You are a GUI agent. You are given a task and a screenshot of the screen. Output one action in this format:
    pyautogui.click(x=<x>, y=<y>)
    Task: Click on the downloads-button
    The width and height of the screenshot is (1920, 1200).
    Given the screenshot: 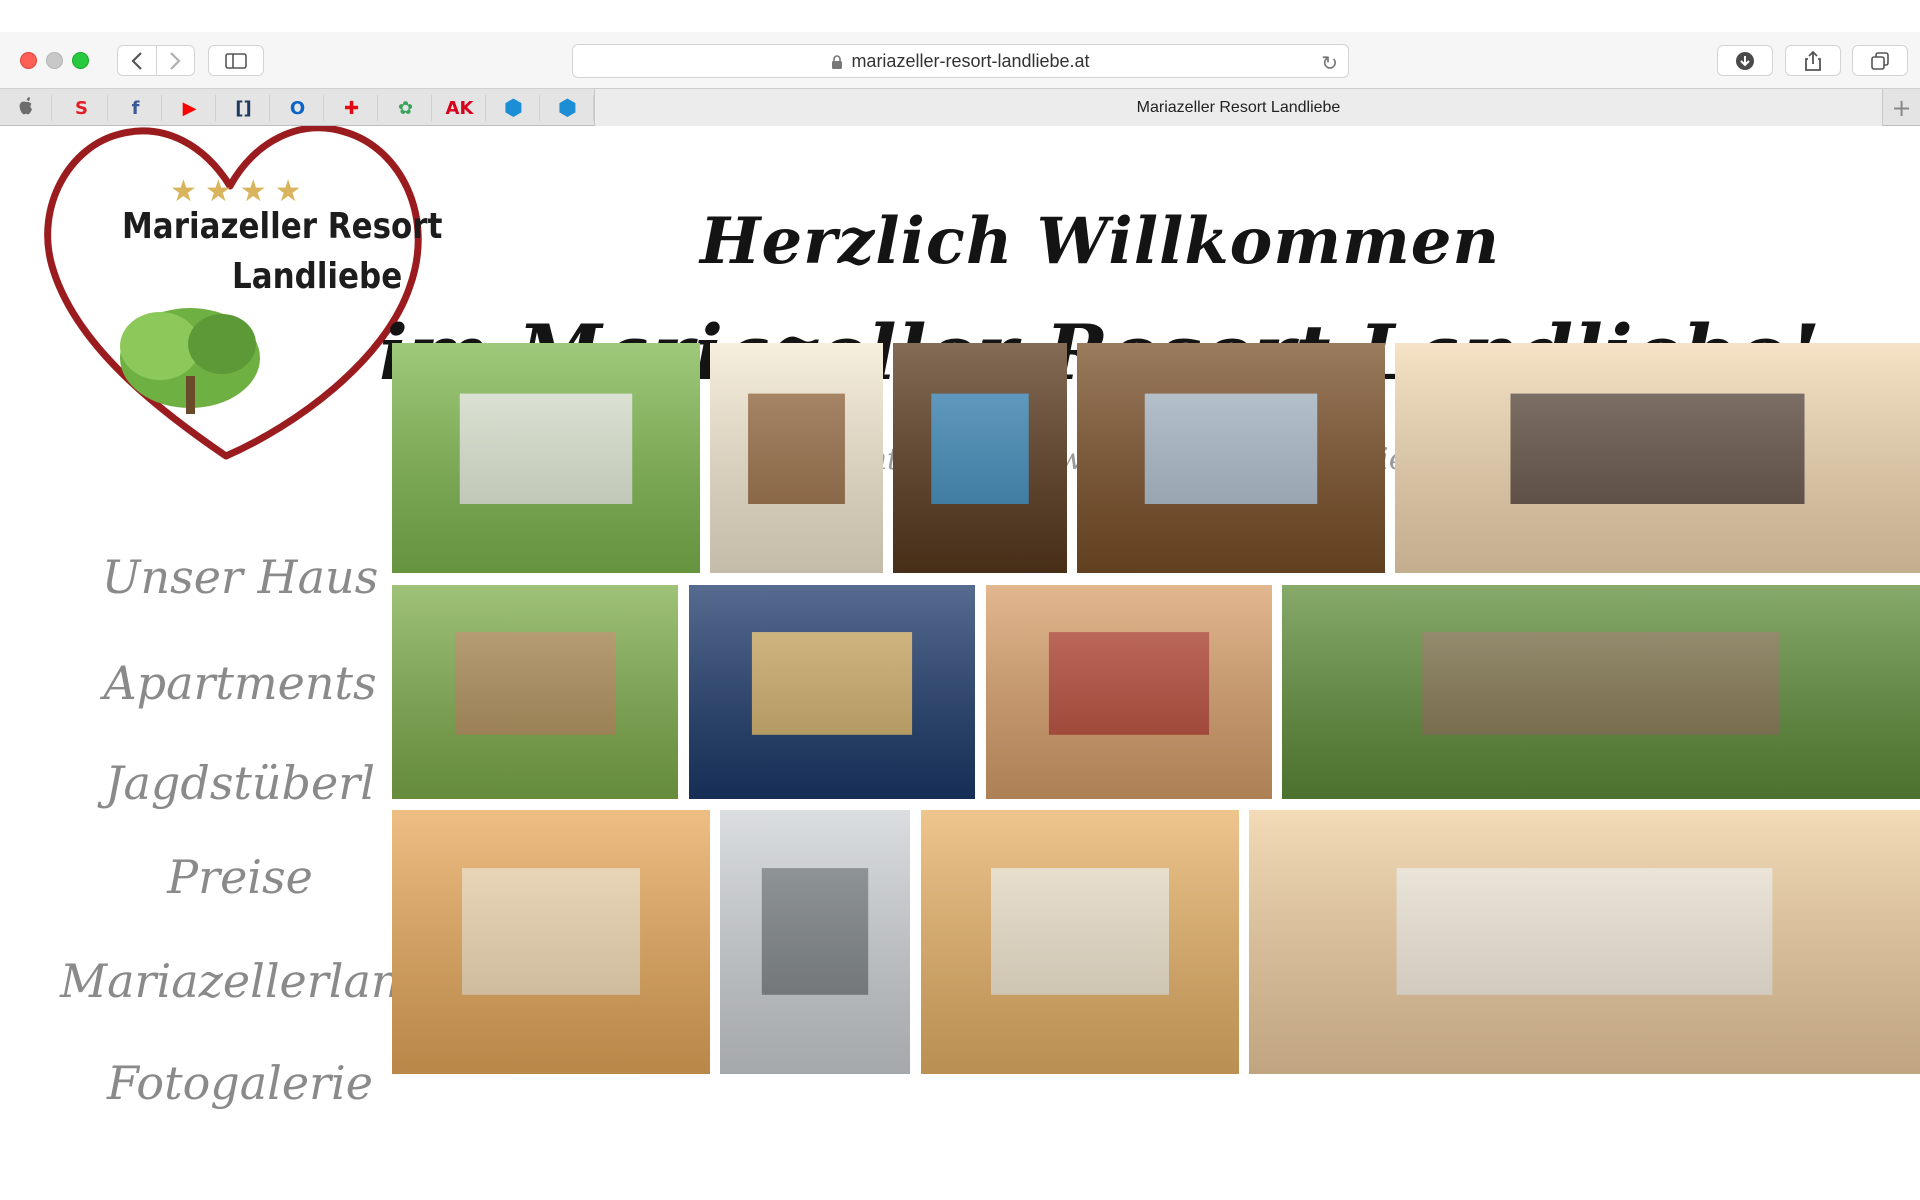 What is the action you would take?
    pyautogui.click(x=1745, y=60)
    